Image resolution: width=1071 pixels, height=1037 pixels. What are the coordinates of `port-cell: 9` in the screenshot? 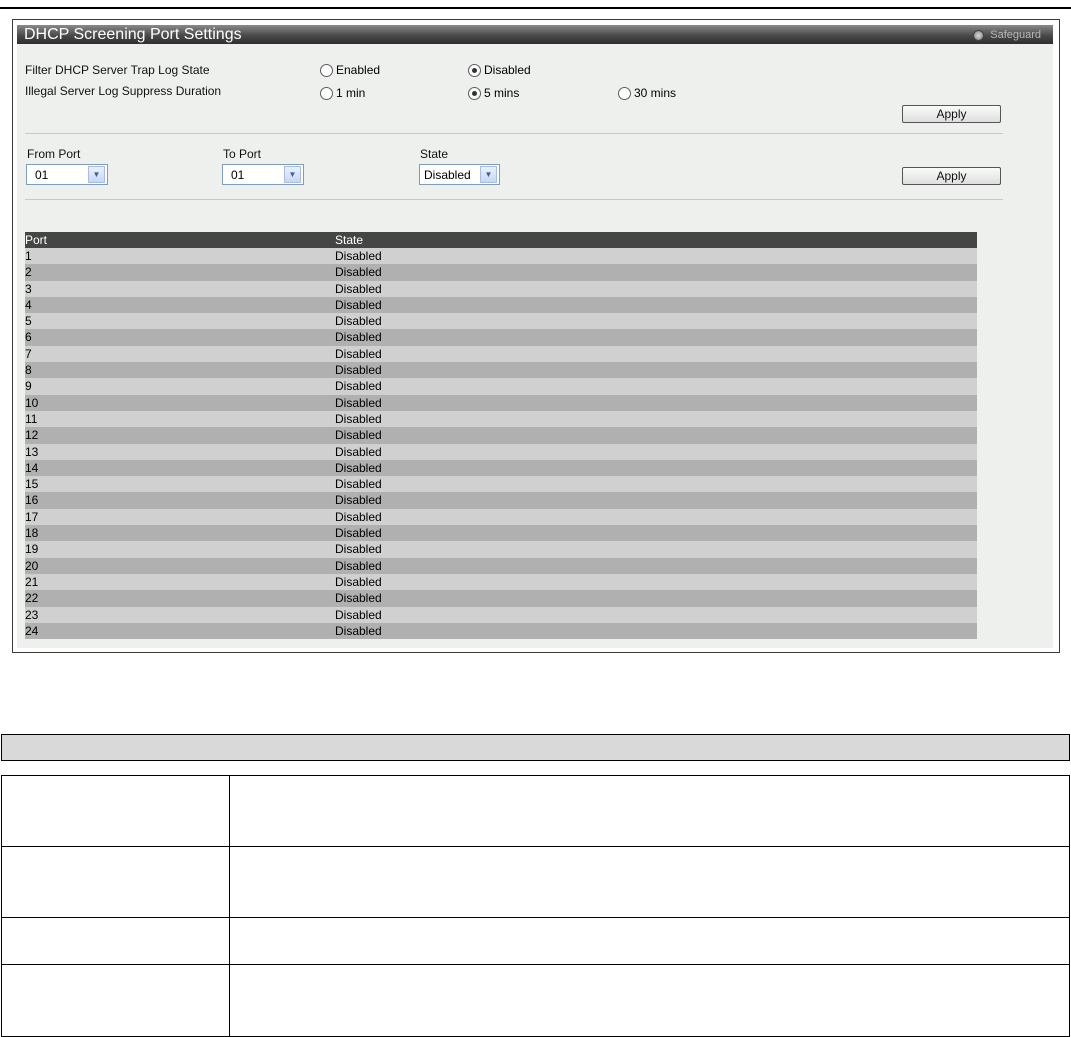 It's located at (28, 386).